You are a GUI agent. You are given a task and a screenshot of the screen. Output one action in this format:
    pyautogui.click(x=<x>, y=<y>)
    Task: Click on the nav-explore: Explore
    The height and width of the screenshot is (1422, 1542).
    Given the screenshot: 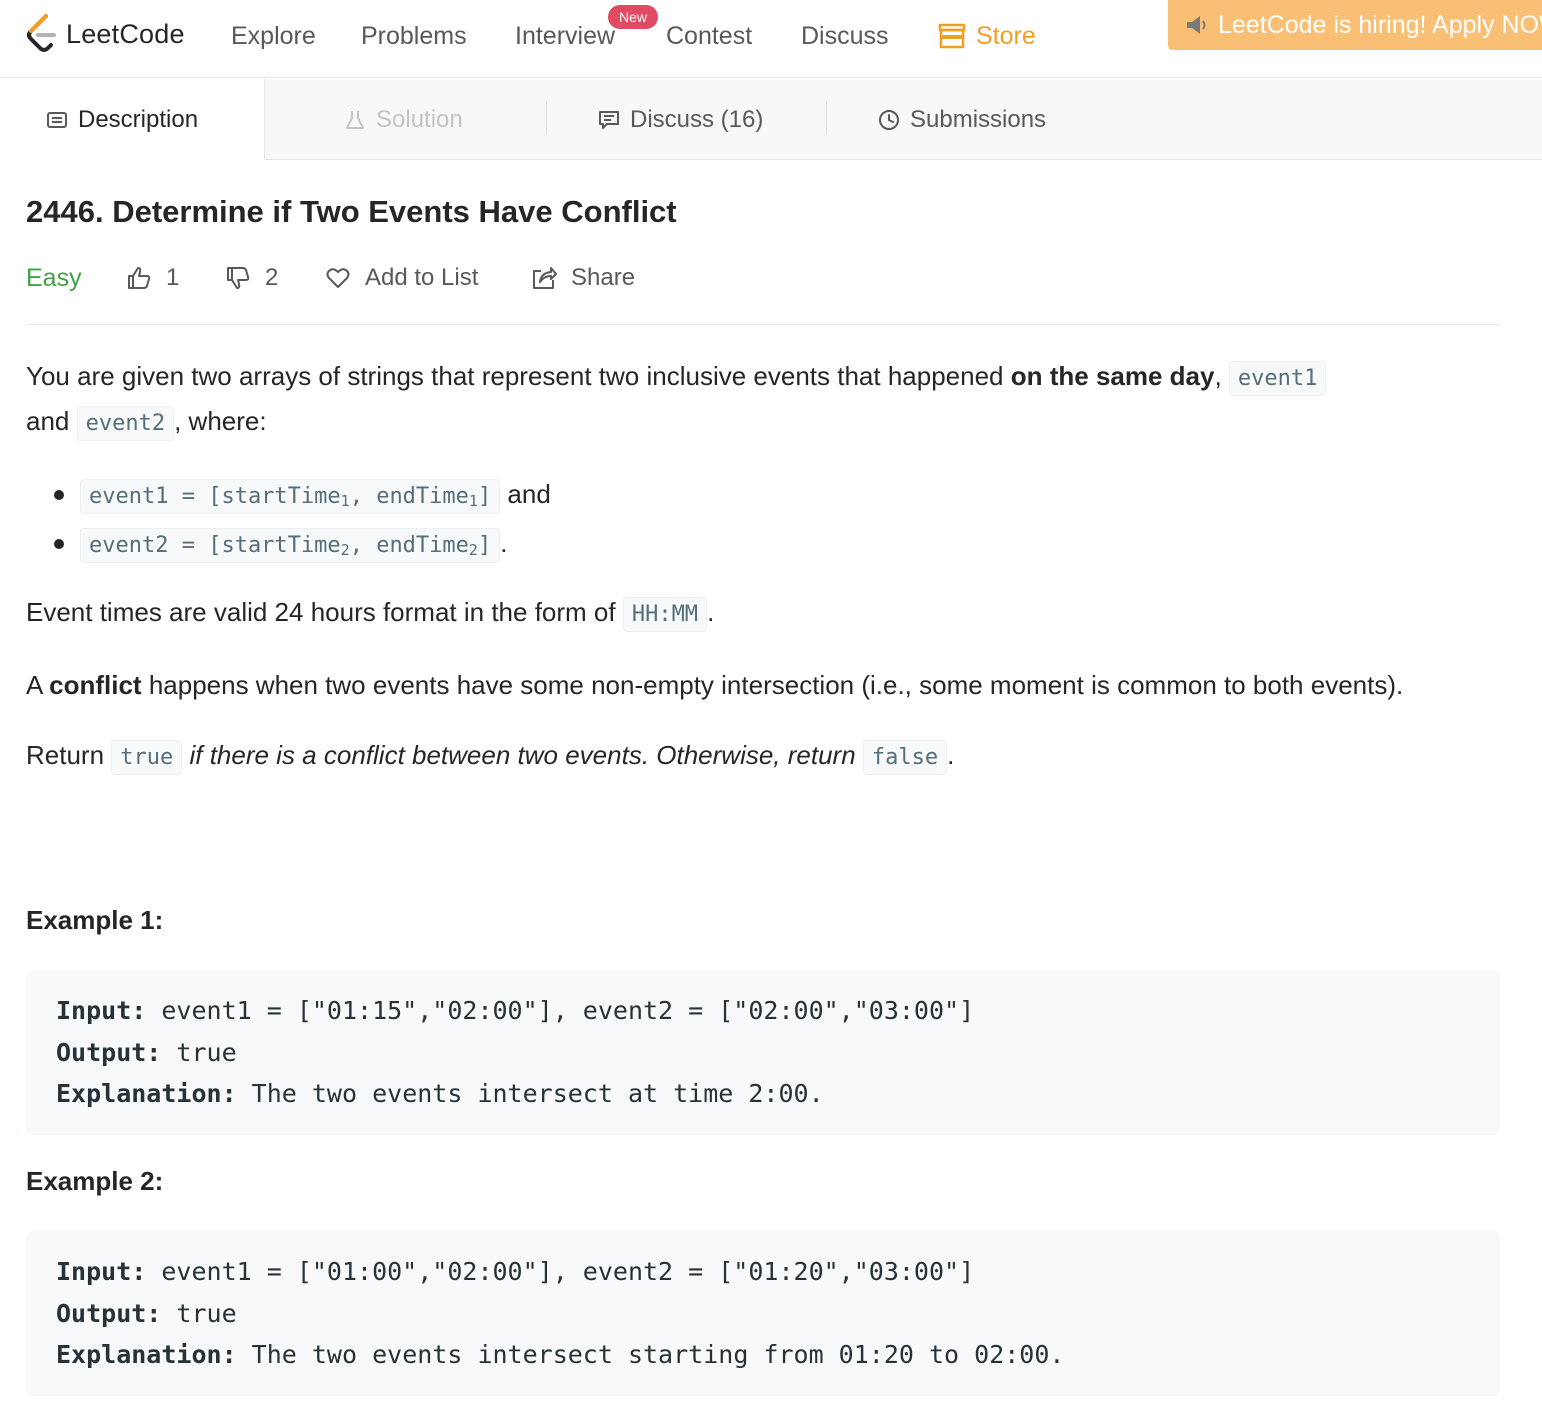 What is the action you would take?
    pyautogui.click(x=273, y=36)
    